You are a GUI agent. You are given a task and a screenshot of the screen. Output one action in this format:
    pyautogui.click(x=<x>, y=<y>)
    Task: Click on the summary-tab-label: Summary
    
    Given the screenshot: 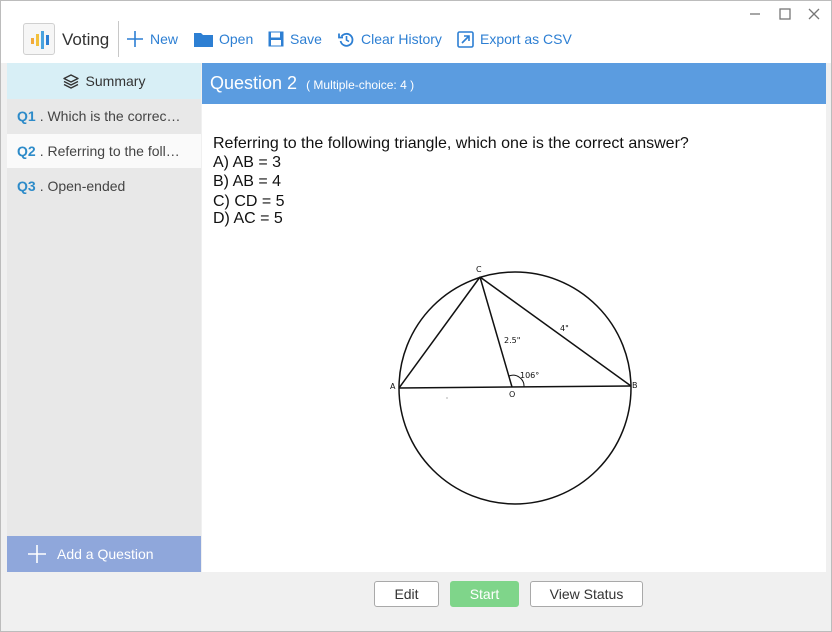 What is the action you would take?
    pyautogui.click(x=115, y=81)
    